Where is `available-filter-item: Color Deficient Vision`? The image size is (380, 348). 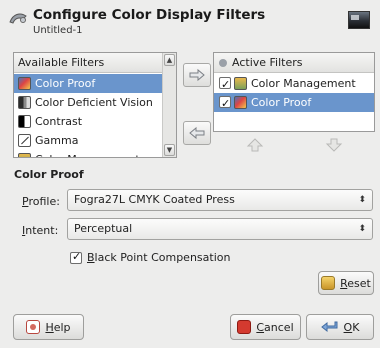
available-filter-item: Color Deficient Vision is located at coordinates (88, 102).